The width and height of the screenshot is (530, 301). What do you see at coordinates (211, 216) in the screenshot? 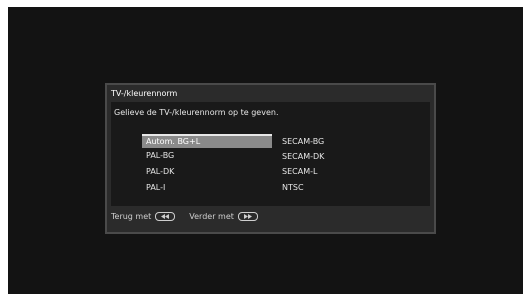
I see `next-label: Verder met` at bounding box center [211, 216].